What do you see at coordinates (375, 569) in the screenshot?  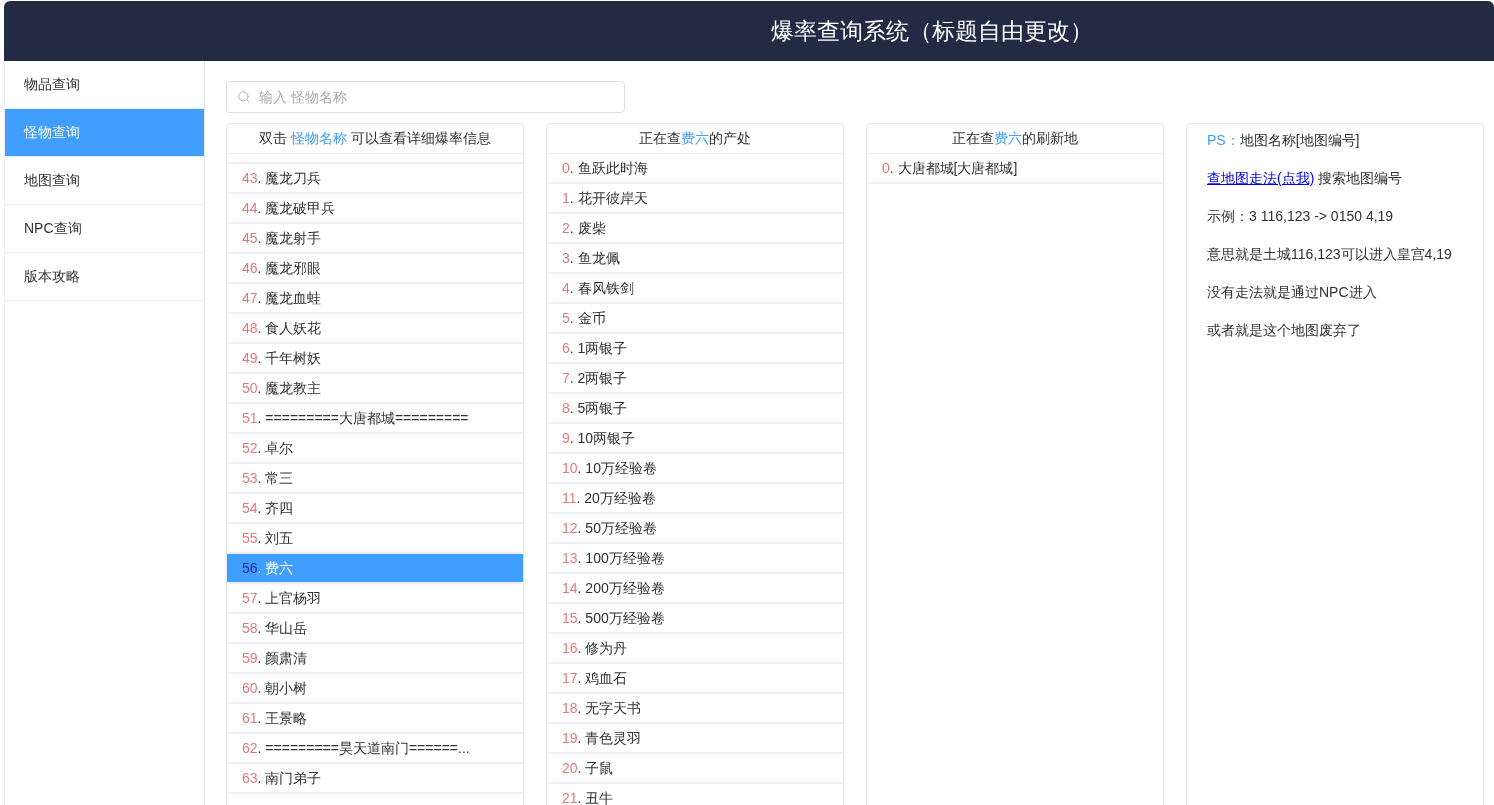 I see `monster-list-item: 56. 费六` at bounding box center [375, 569].